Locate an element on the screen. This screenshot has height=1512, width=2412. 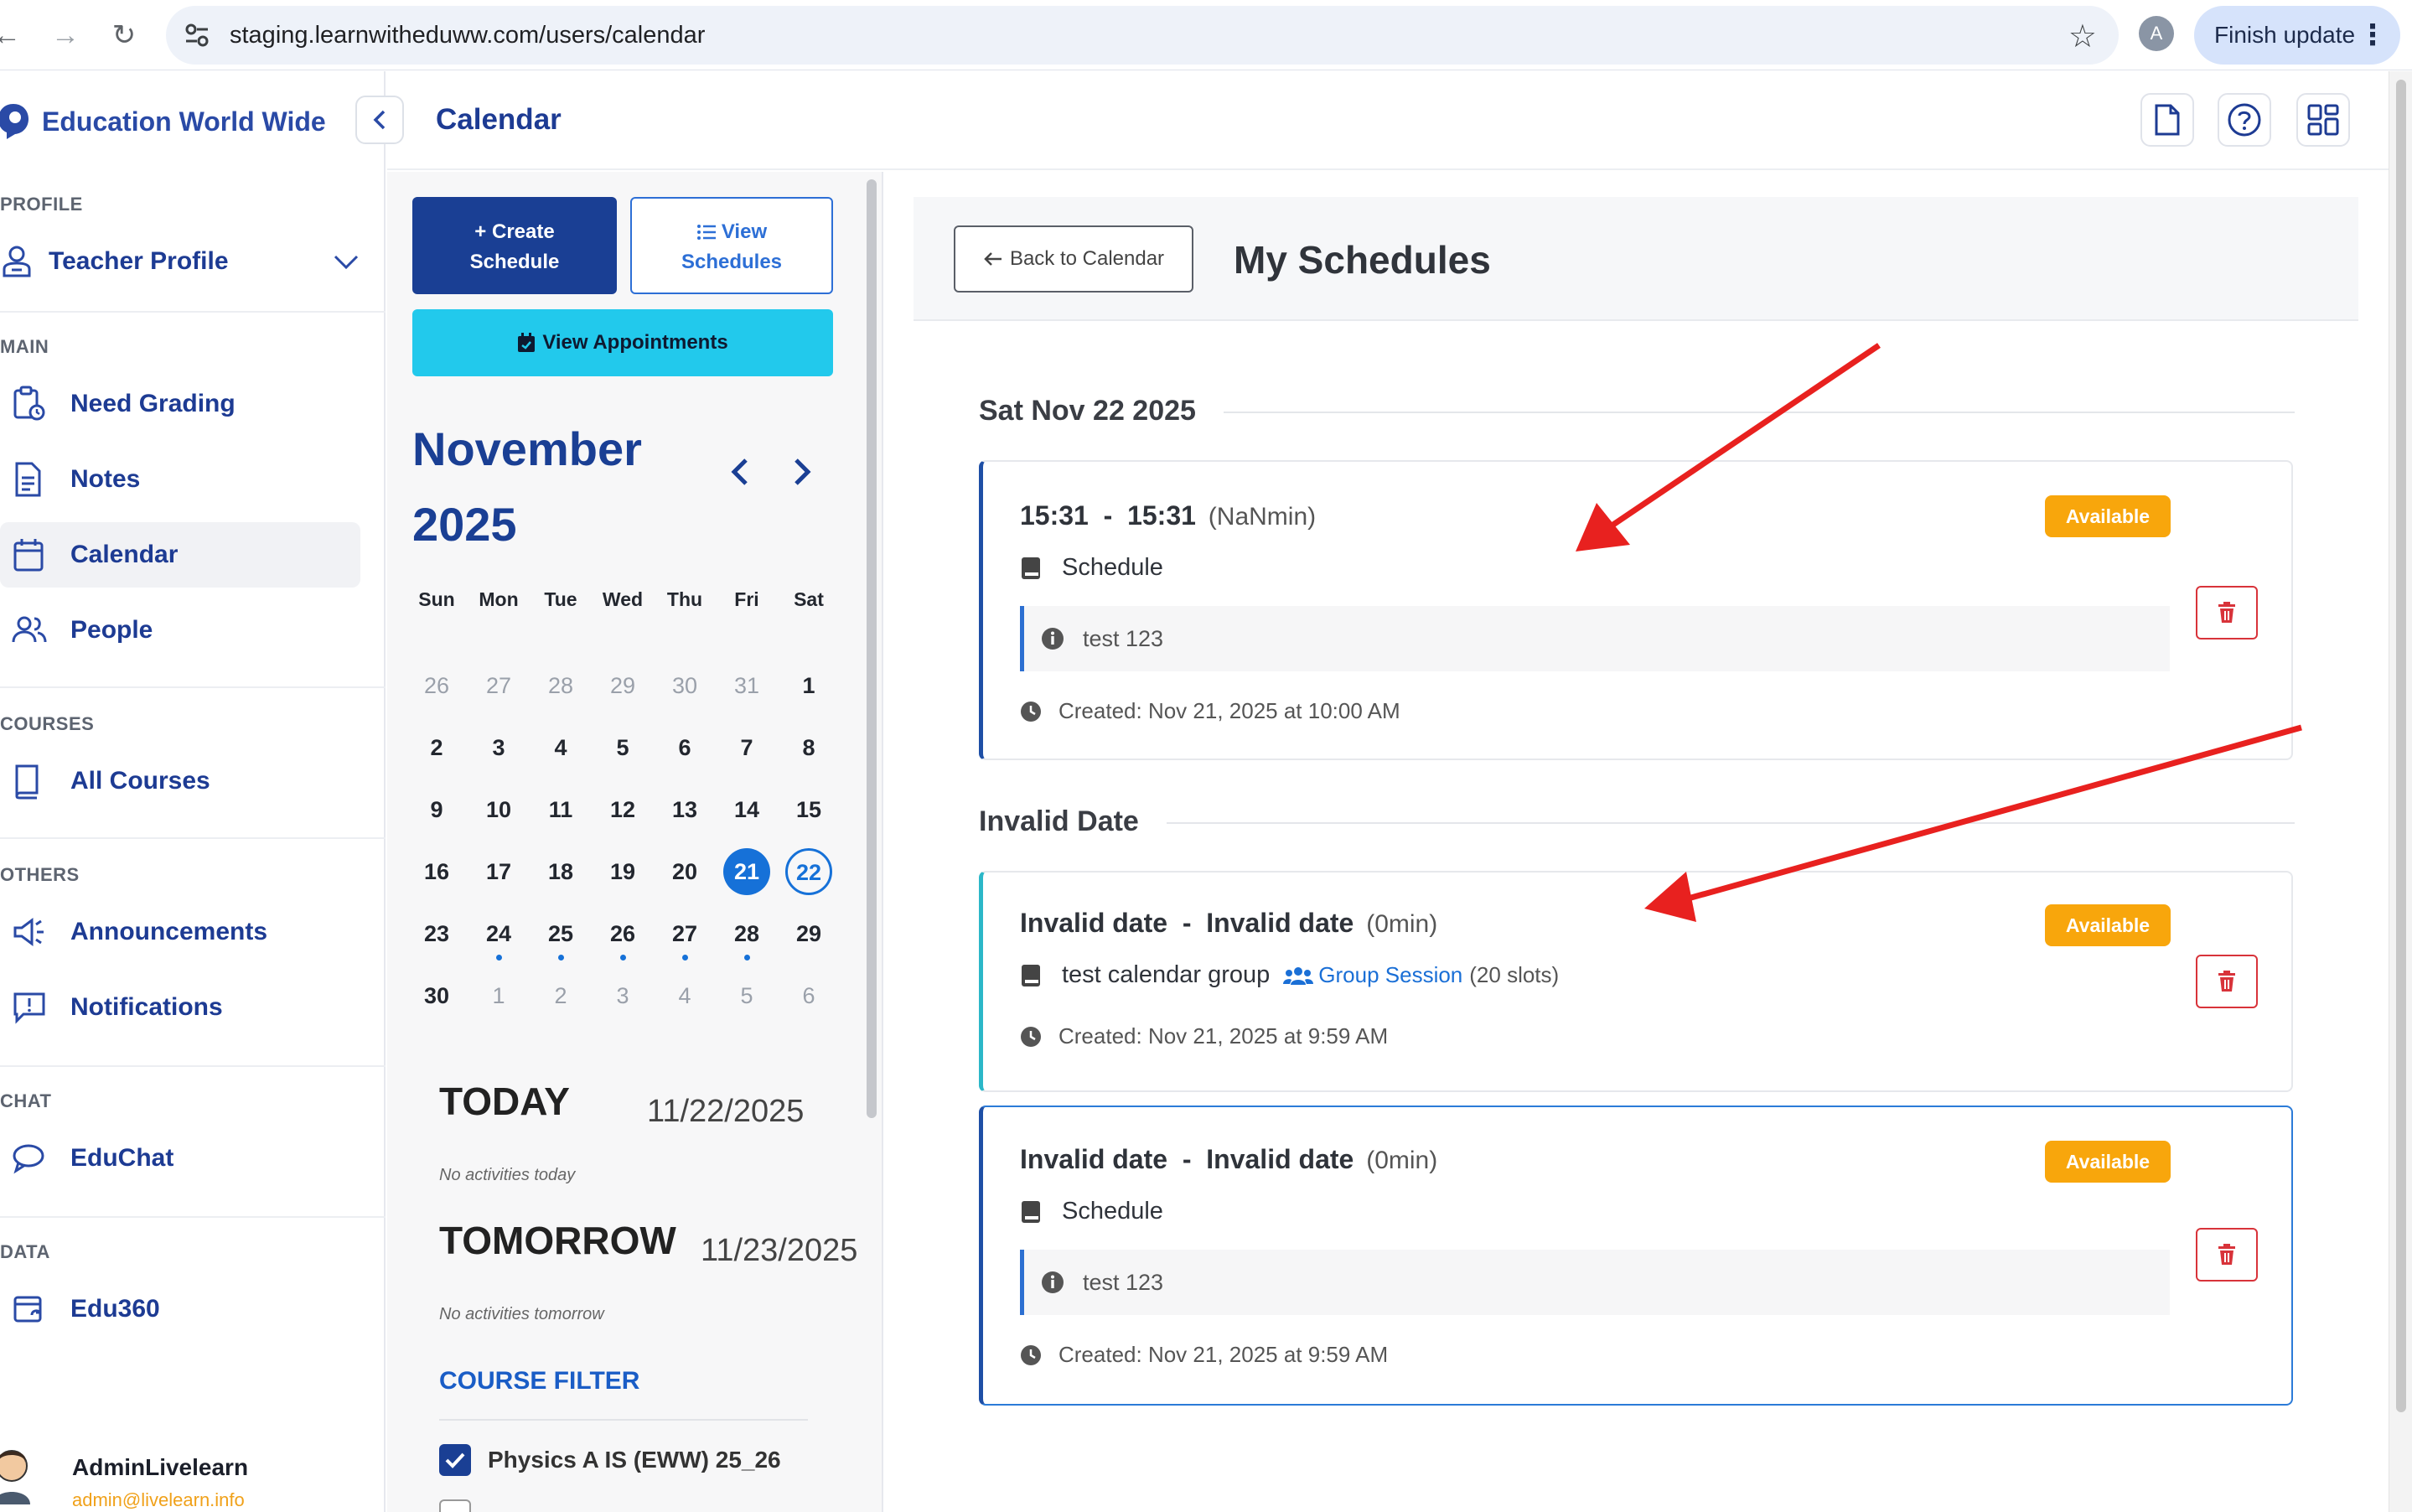
finish-update-button: Finish update ⋮ is located at coordinates (2297, 35).